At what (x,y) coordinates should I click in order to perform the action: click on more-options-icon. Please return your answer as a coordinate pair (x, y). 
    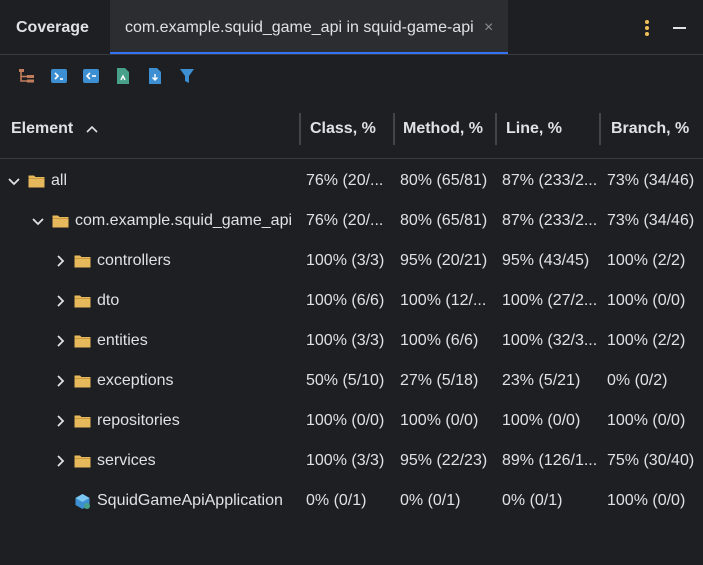
    Looking at the image, I should click on (647, 28).